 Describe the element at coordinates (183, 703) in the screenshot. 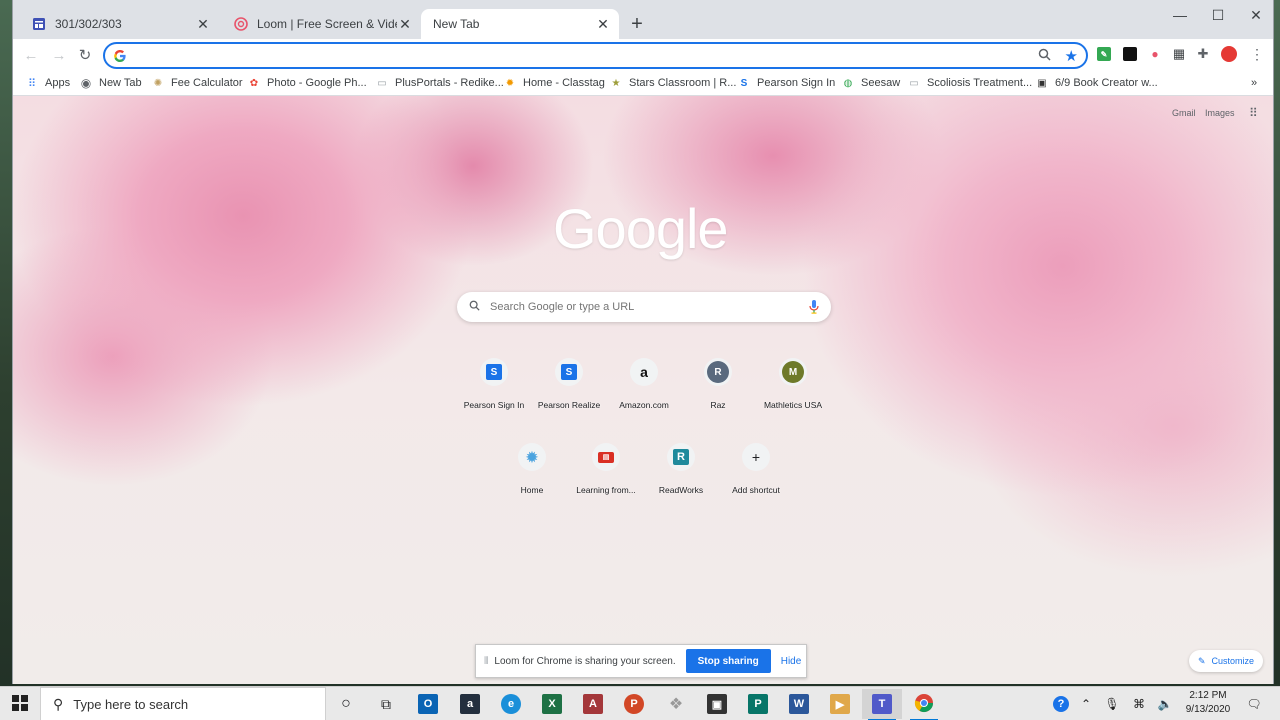

I see `taskbar-search-box: ⚲ Type here to search` at that location.